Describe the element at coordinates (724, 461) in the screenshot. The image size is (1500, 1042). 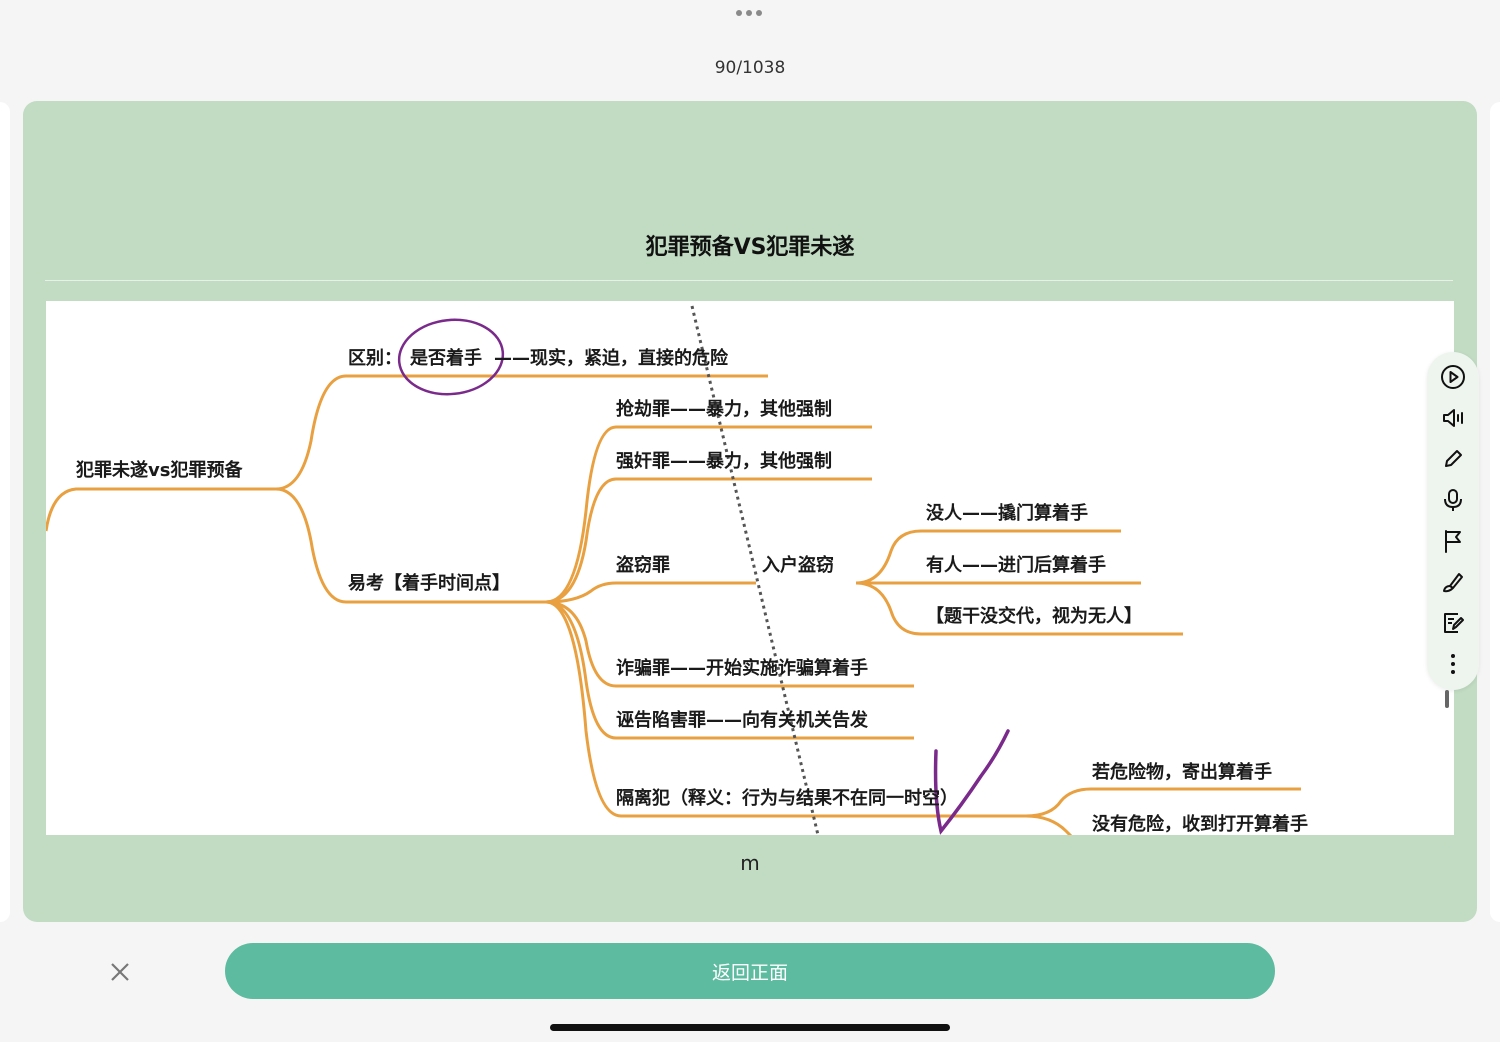
I see `item-rape: 强奸罪——暴力，其他强制` at that location.